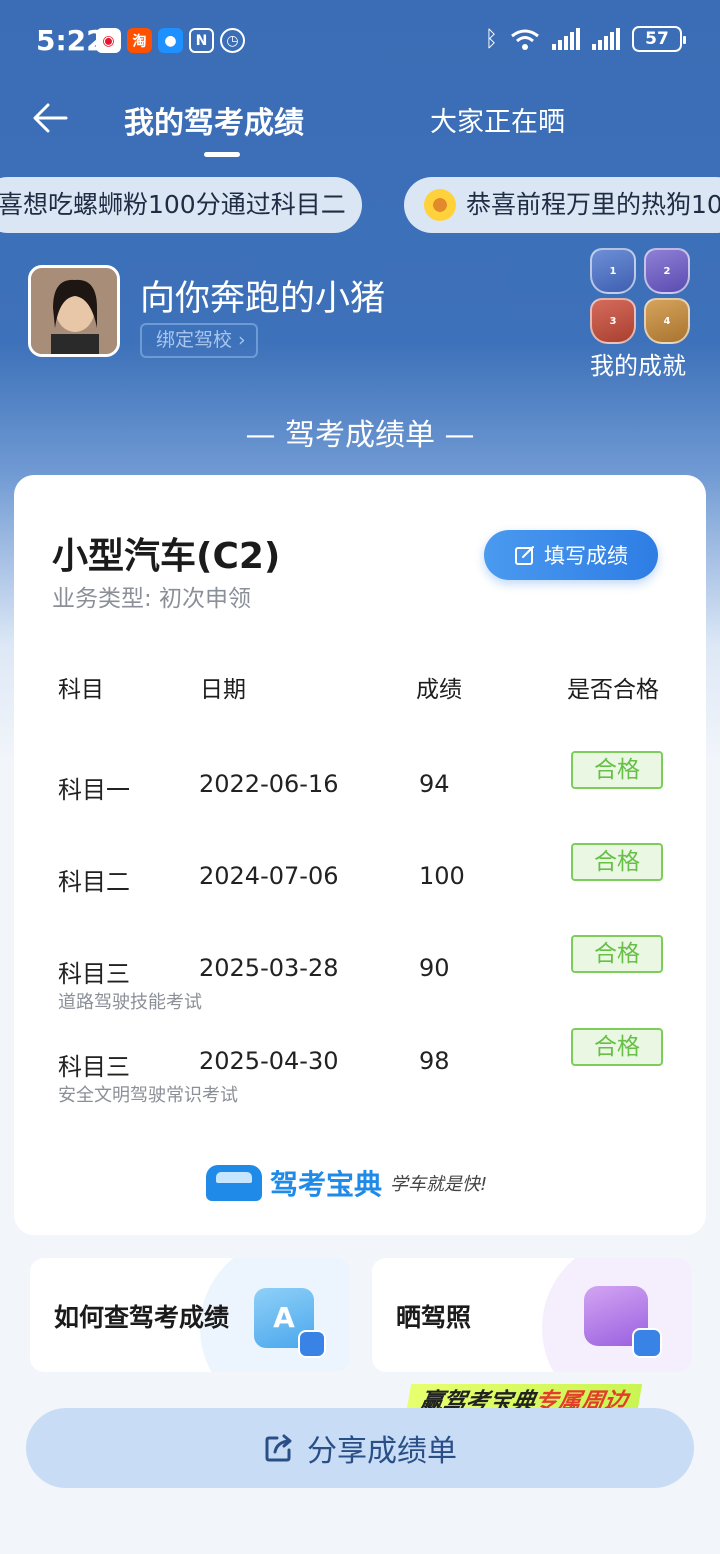 The width and height of the screenshot is (720, 1554). I want to click on fill-score-button: 填写成绩, so click(571, 555).